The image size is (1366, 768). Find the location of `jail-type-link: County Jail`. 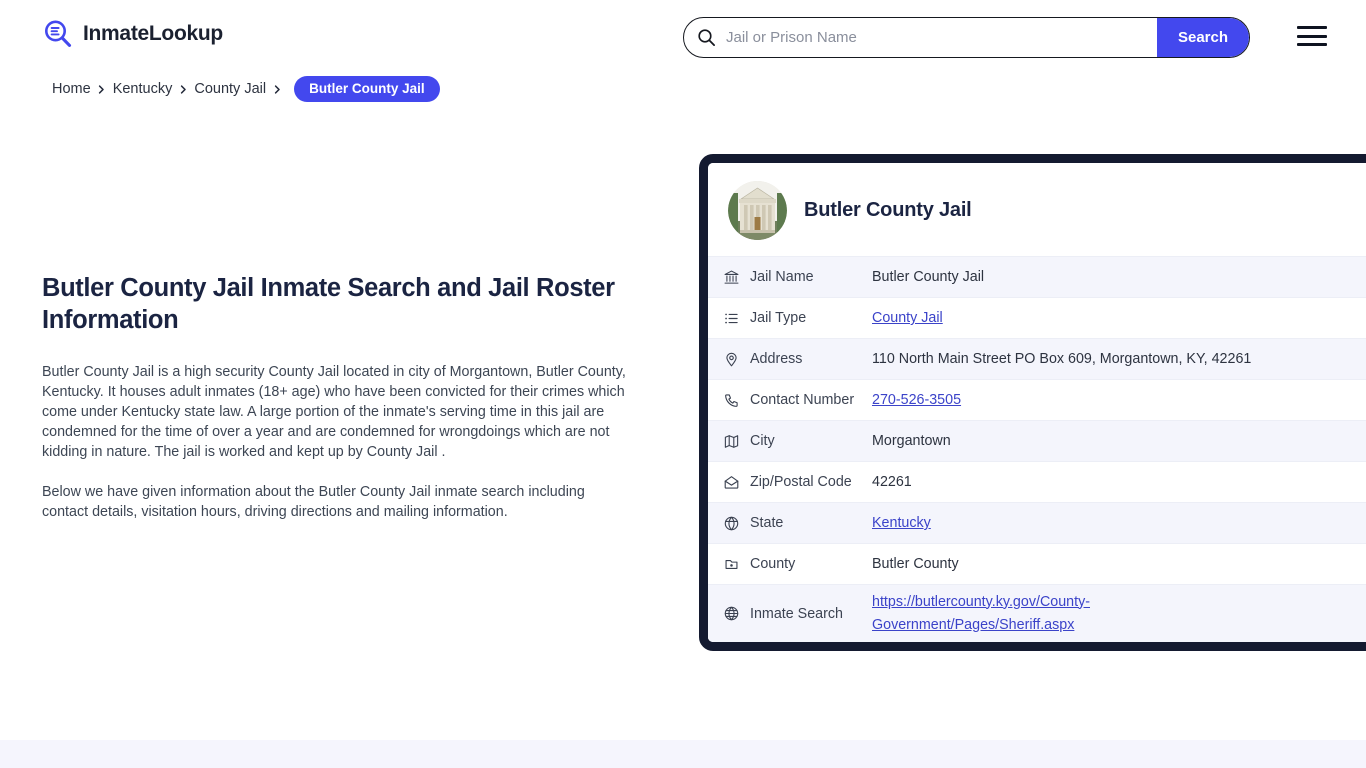

jail-type-link: County Jail is located at coordinates (907, 318).